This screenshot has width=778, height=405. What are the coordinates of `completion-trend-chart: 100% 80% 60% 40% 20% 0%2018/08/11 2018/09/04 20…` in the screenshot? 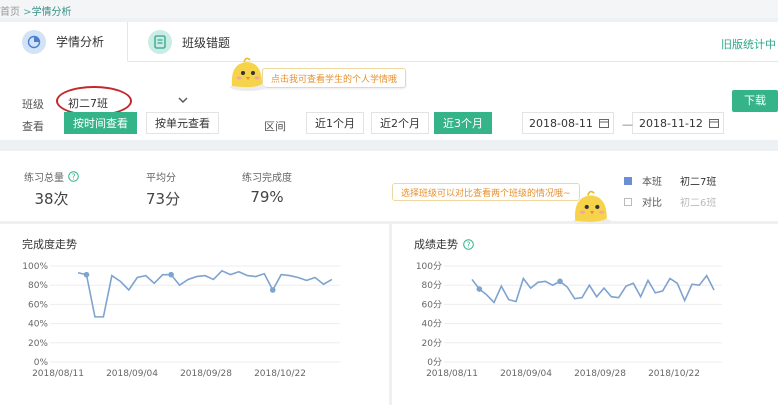 It's located at (181, 320).